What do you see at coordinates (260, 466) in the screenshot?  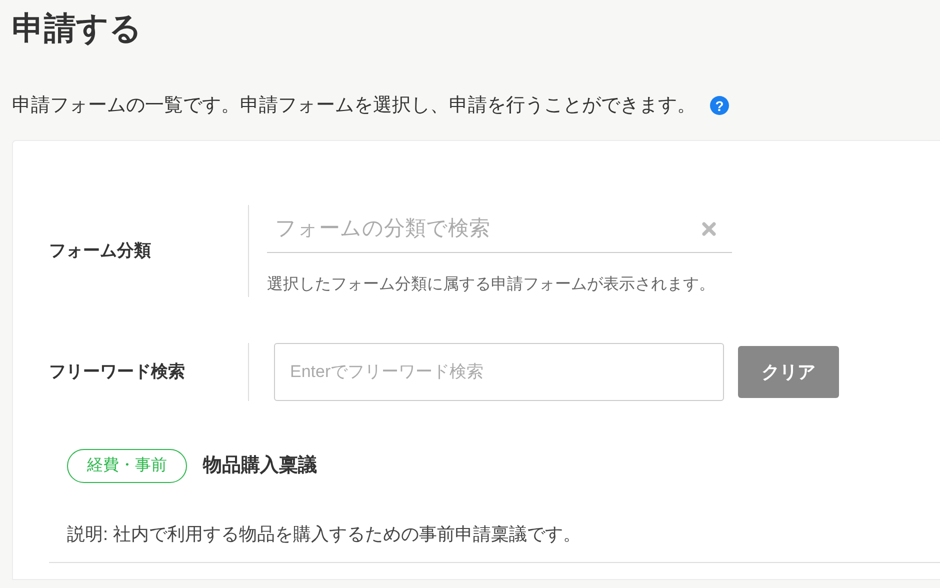 I see `form-title: 物品購入稟議` at bounding box center [260, 466].